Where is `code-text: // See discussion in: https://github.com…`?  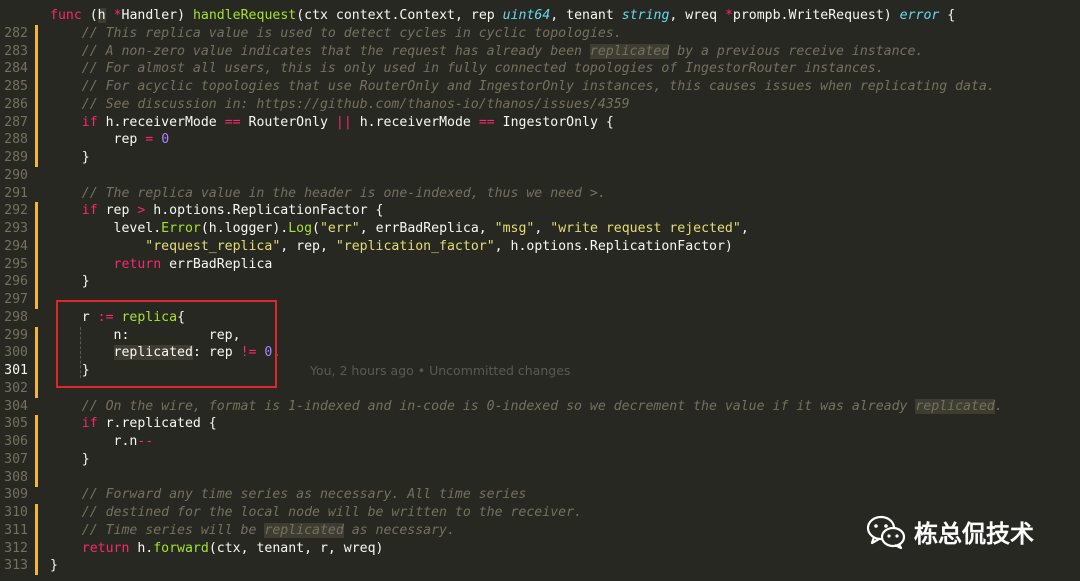 code-text: // See discussion in: https://github.com… is located at coordinates (340, 105).